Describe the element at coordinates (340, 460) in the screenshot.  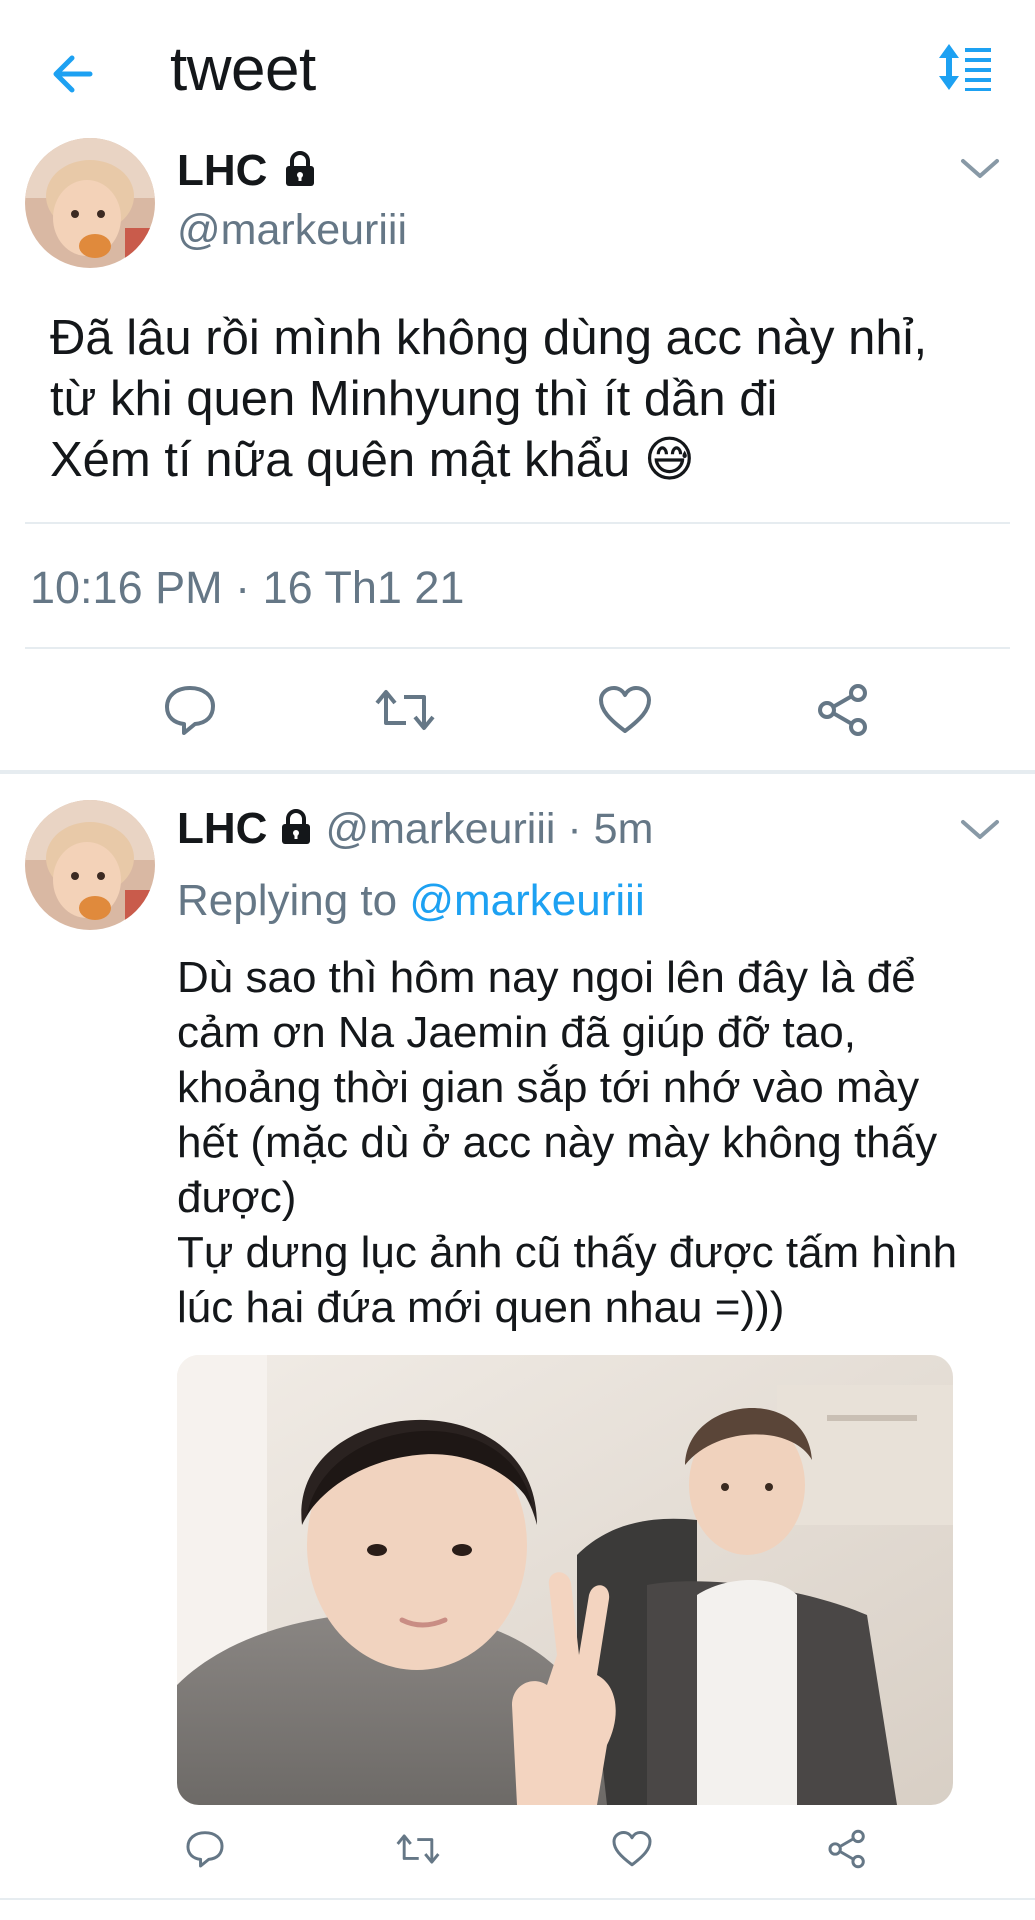
I see `tweet-text-segment: Xém tí nữa quên mật khẩu` at that location.